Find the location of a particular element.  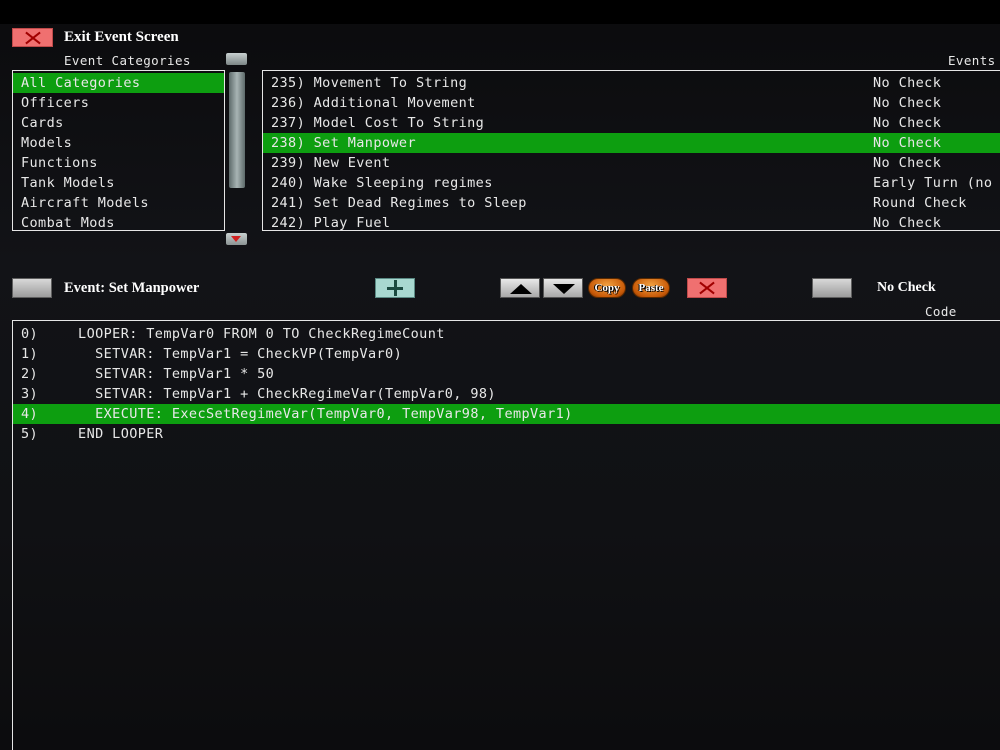

event-name: 238) Set Manpower is located at coordinates (343, 143).